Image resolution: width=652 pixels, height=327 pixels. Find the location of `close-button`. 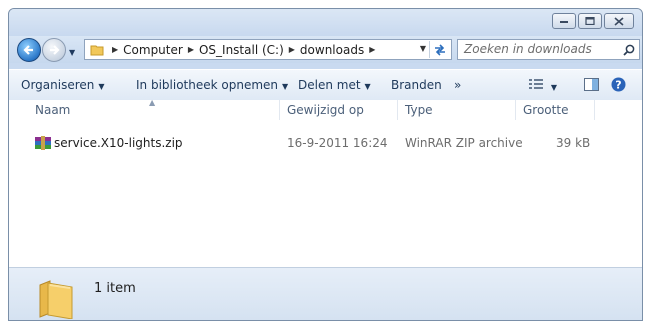

close-button is located at coordinates (619, 21).